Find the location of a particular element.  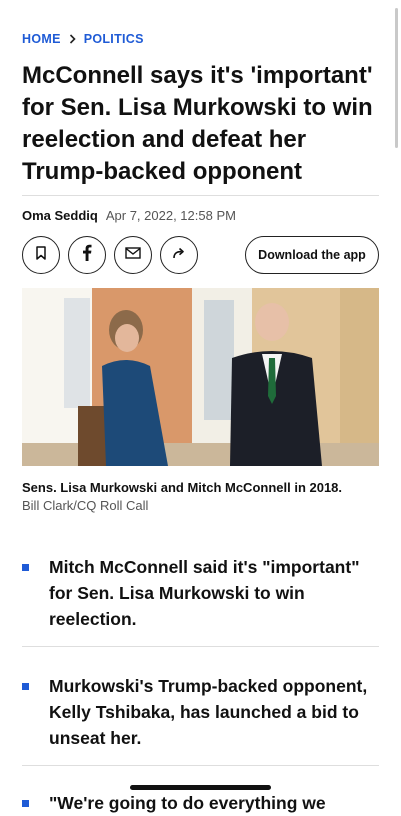

breadcrumb: HOME POLITICS is located at coordinates (83, 39).